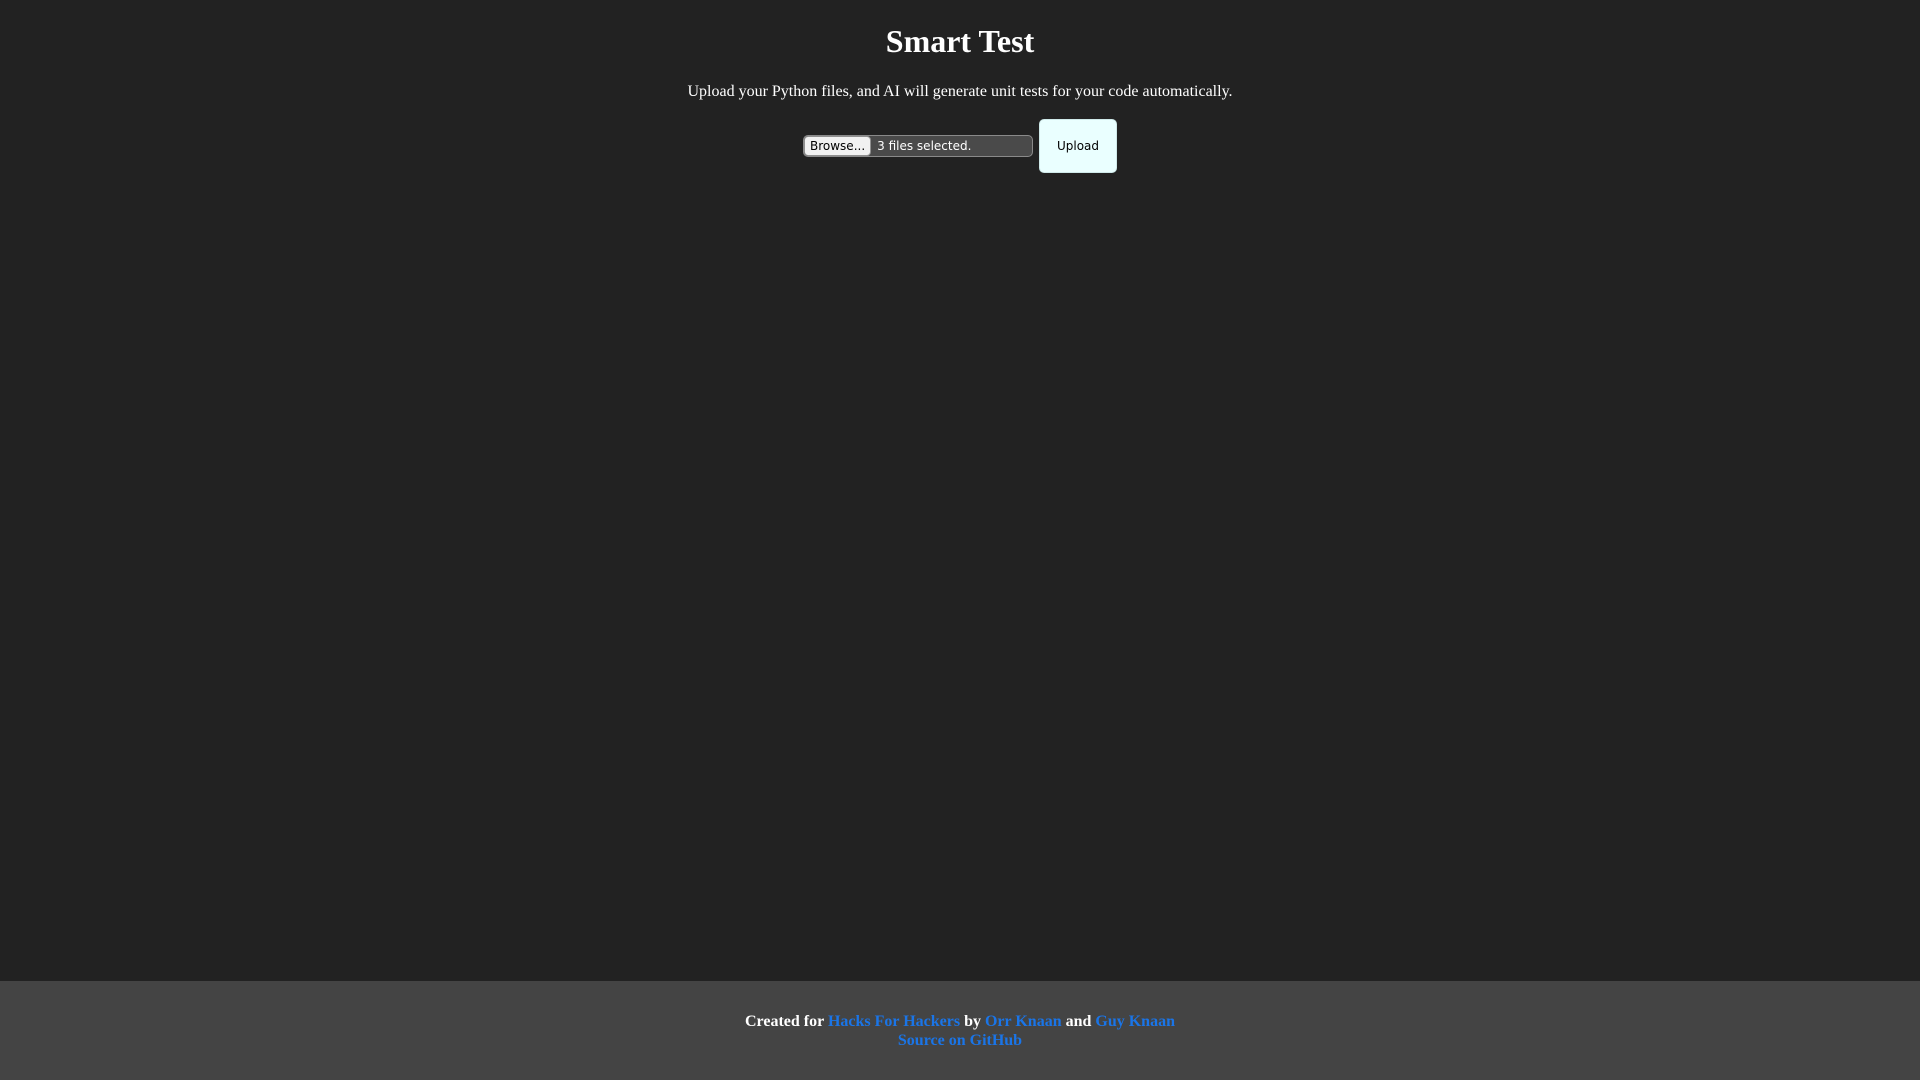 The image size is (1920, 1080). Describe the element at coordinates (1023, 1021) in the screenshot. I see `author-orr-link: Orr Knaan` at that location.